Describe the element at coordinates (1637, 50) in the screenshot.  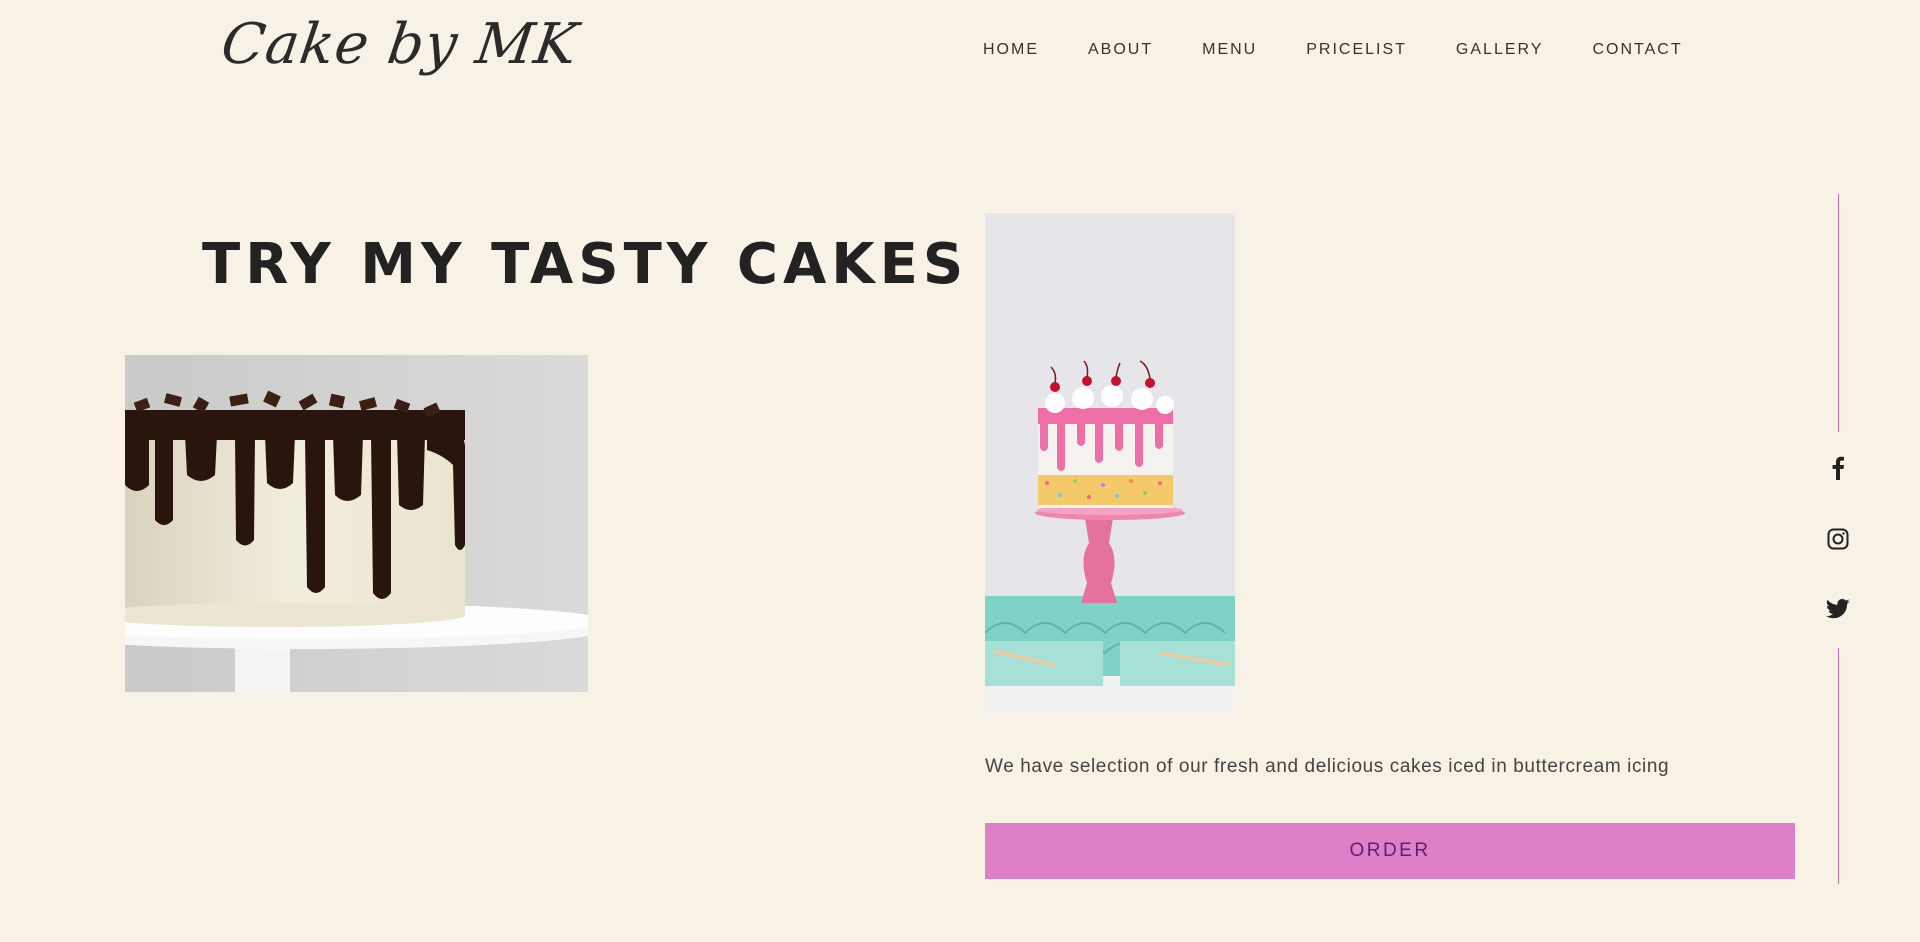
I see `nav-contact: CONTACT` at that location.